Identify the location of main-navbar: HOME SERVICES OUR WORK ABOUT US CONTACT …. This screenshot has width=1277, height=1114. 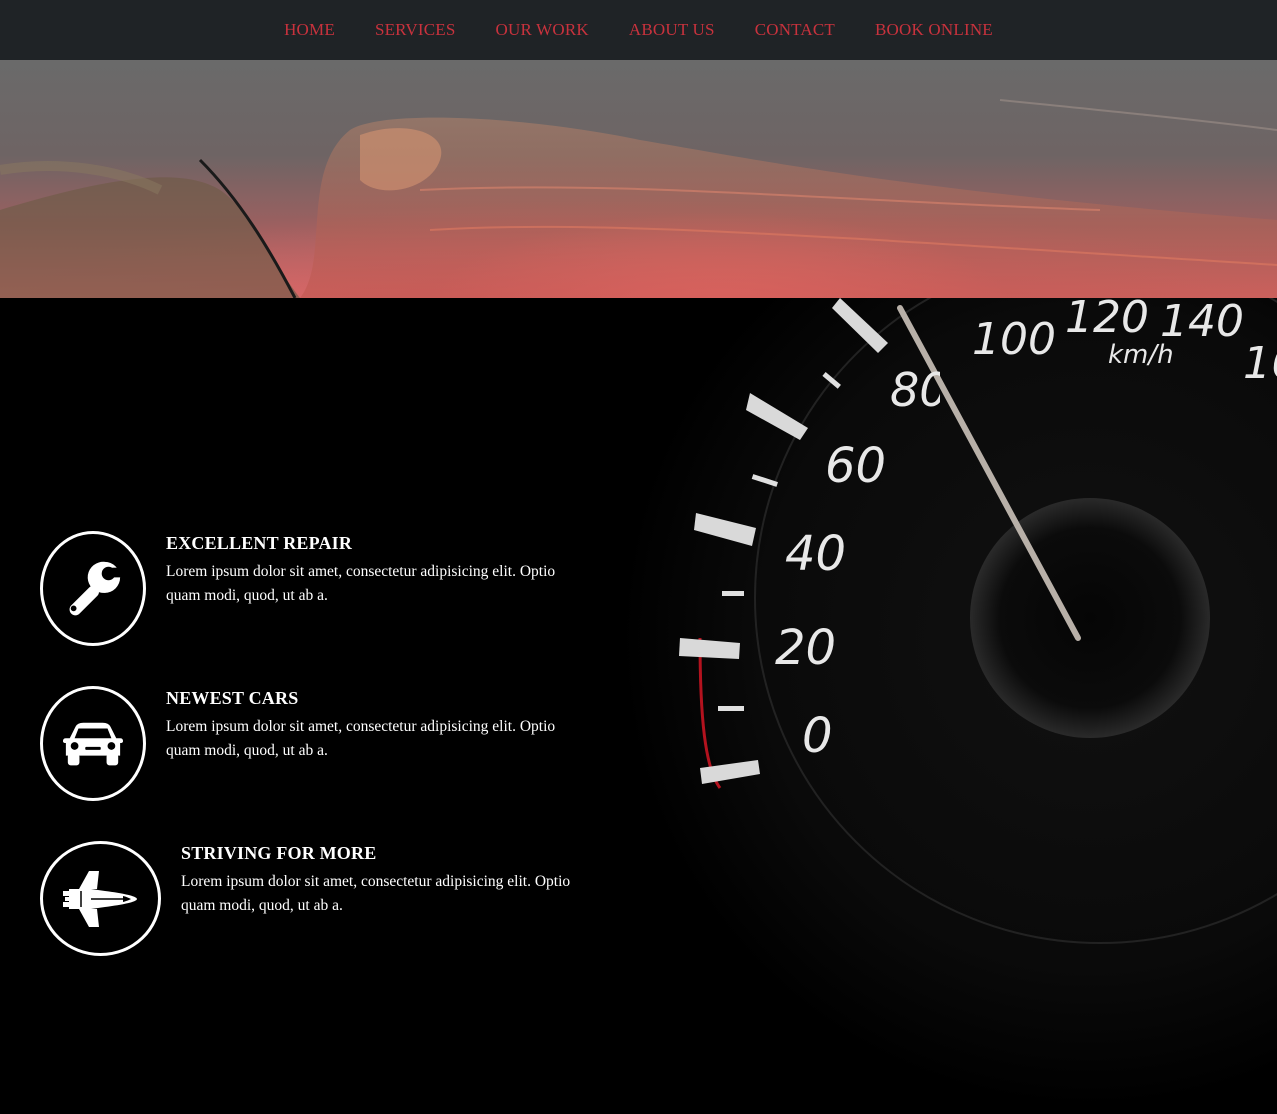
(638, 30).